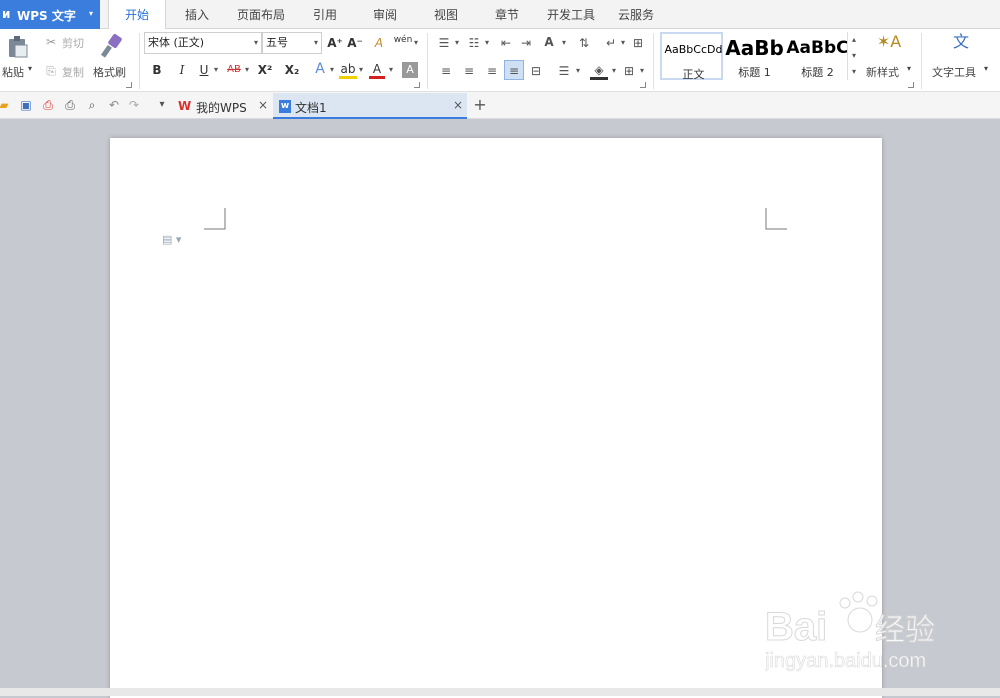  Describe the element at coordinates (549, 42) in the screenshot. I see `change-case-icon: A` at that location.